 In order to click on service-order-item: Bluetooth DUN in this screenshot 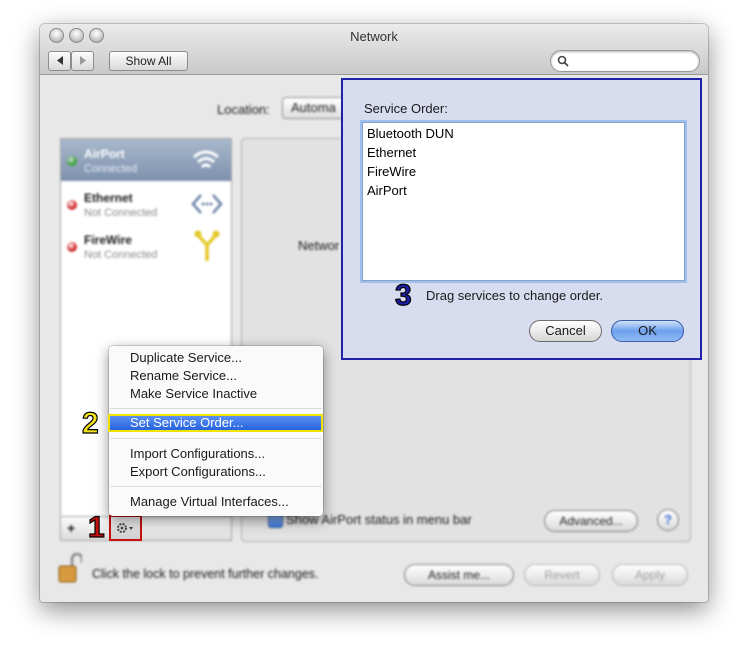, I will do `click(410, 133)`.